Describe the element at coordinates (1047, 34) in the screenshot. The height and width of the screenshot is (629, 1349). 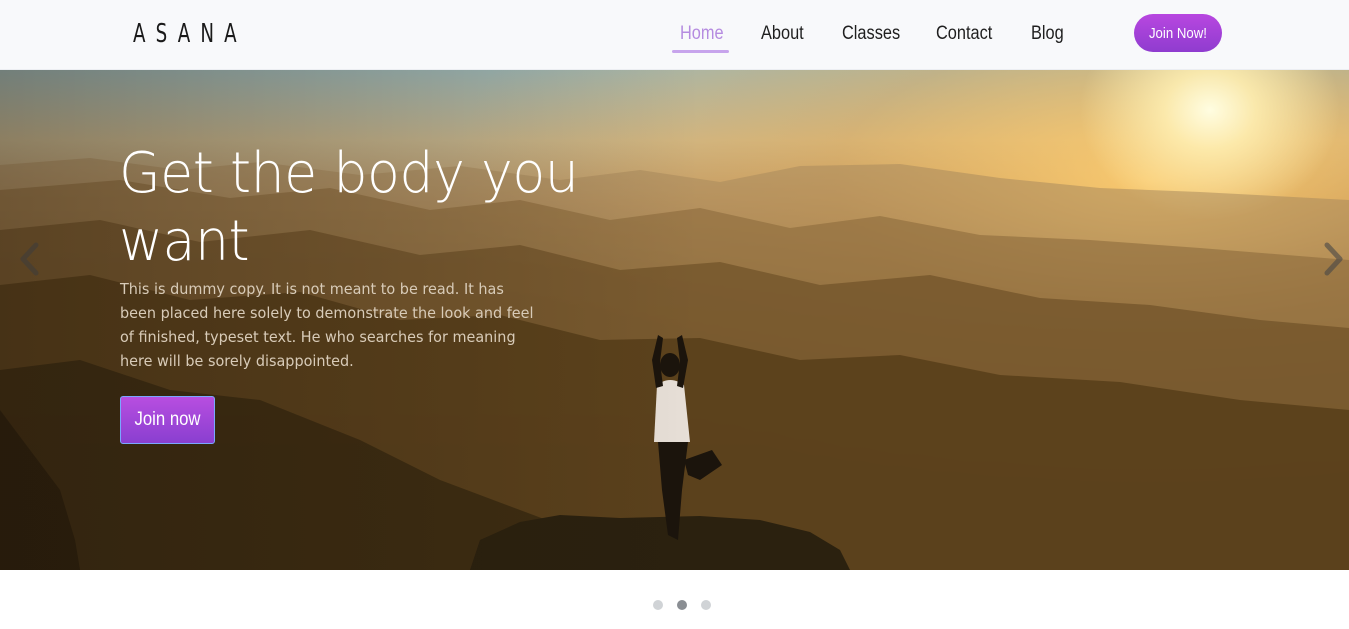
I see `nav-item-blog: Blog` at that location.